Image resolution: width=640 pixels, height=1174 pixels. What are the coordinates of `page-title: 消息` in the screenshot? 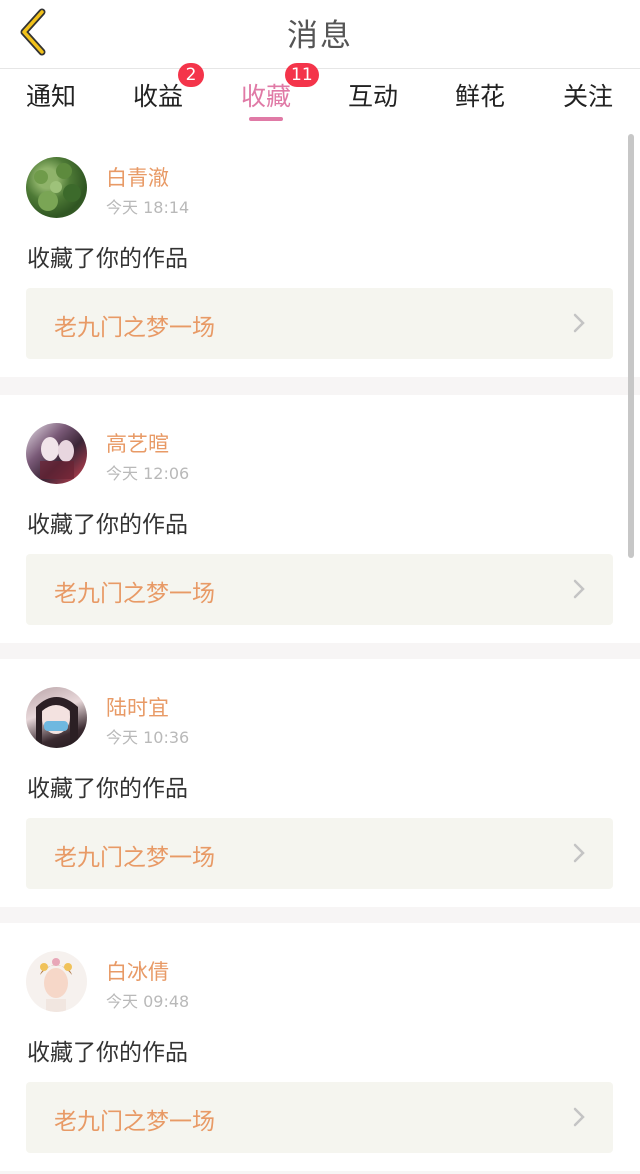 It's located at (320, 36).